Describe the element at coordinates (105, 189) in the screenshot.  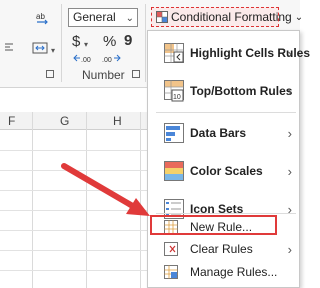
I see `annotation-arrow` at that location.